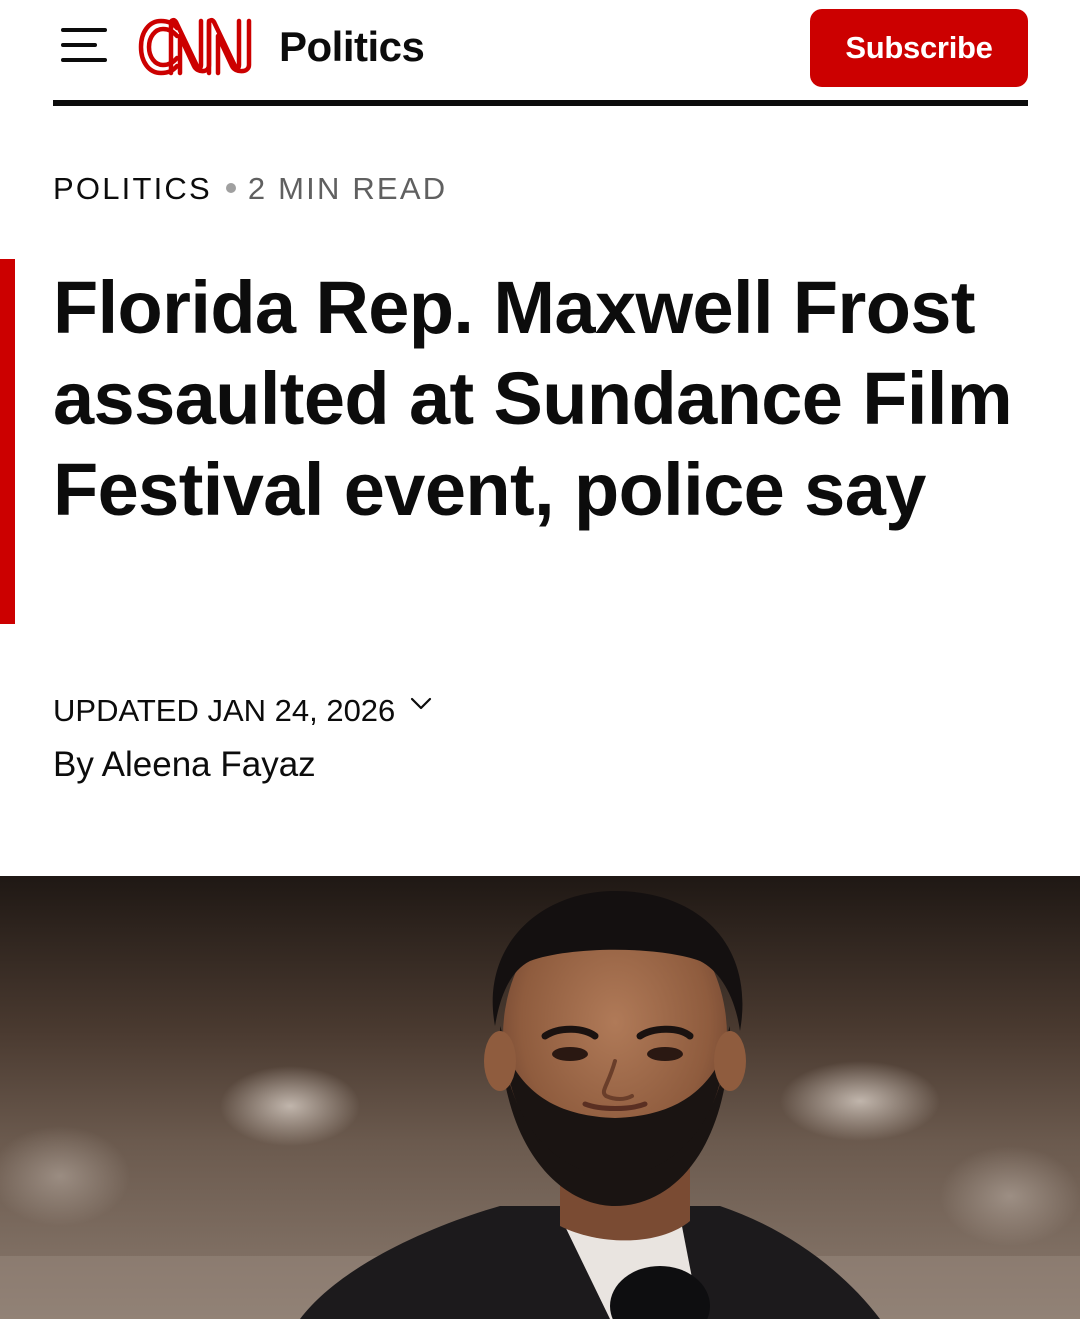 This screenshot has height=1319, width=1080. I want to click on kicker-category-link: POLITICS, so click(132, 188).